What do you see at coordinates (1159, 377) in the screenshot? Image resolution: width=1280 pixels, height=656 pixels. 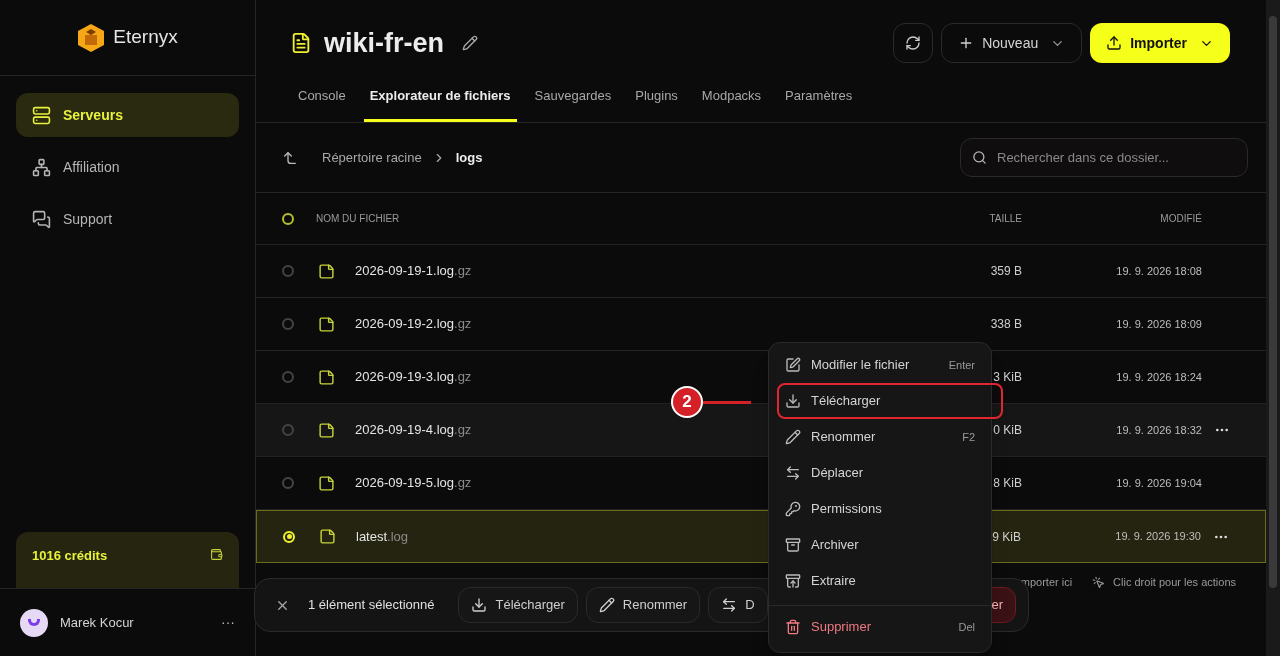 I see `file-date: 19. 9. 2026 18:24` at bounding box center [1159, 377].